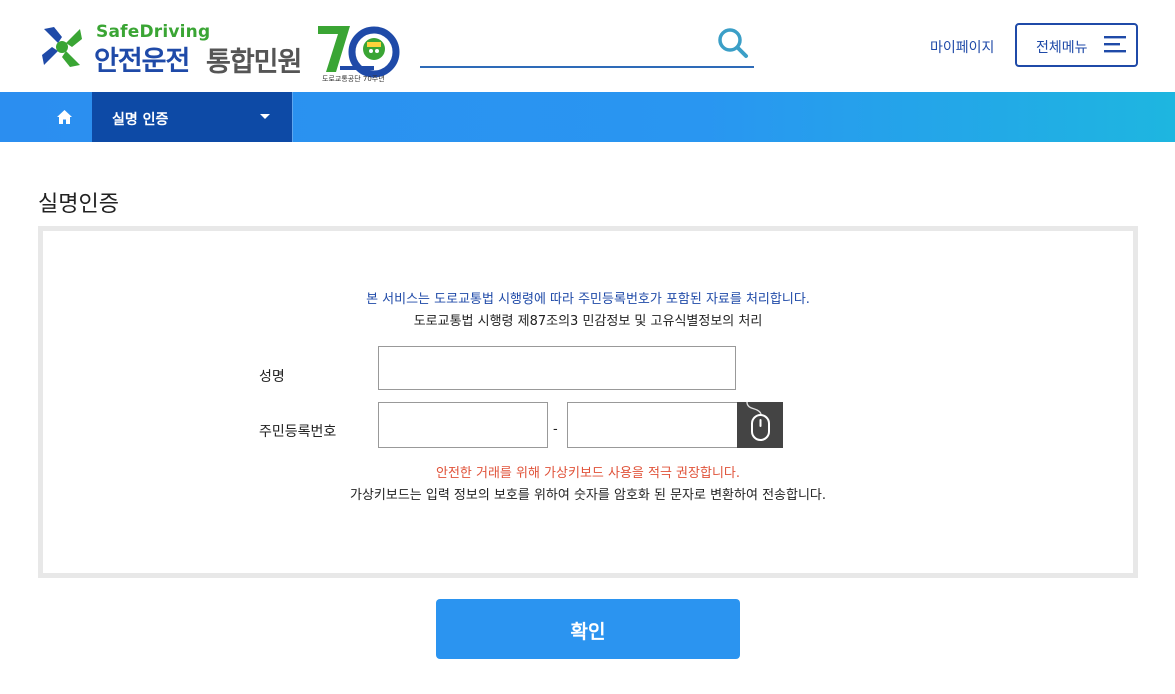 The image size is (1175, 694). Describe the element at coordinates (298, 432) in the screenshot. I see `rrn-label: 주민등록번호` at that location.